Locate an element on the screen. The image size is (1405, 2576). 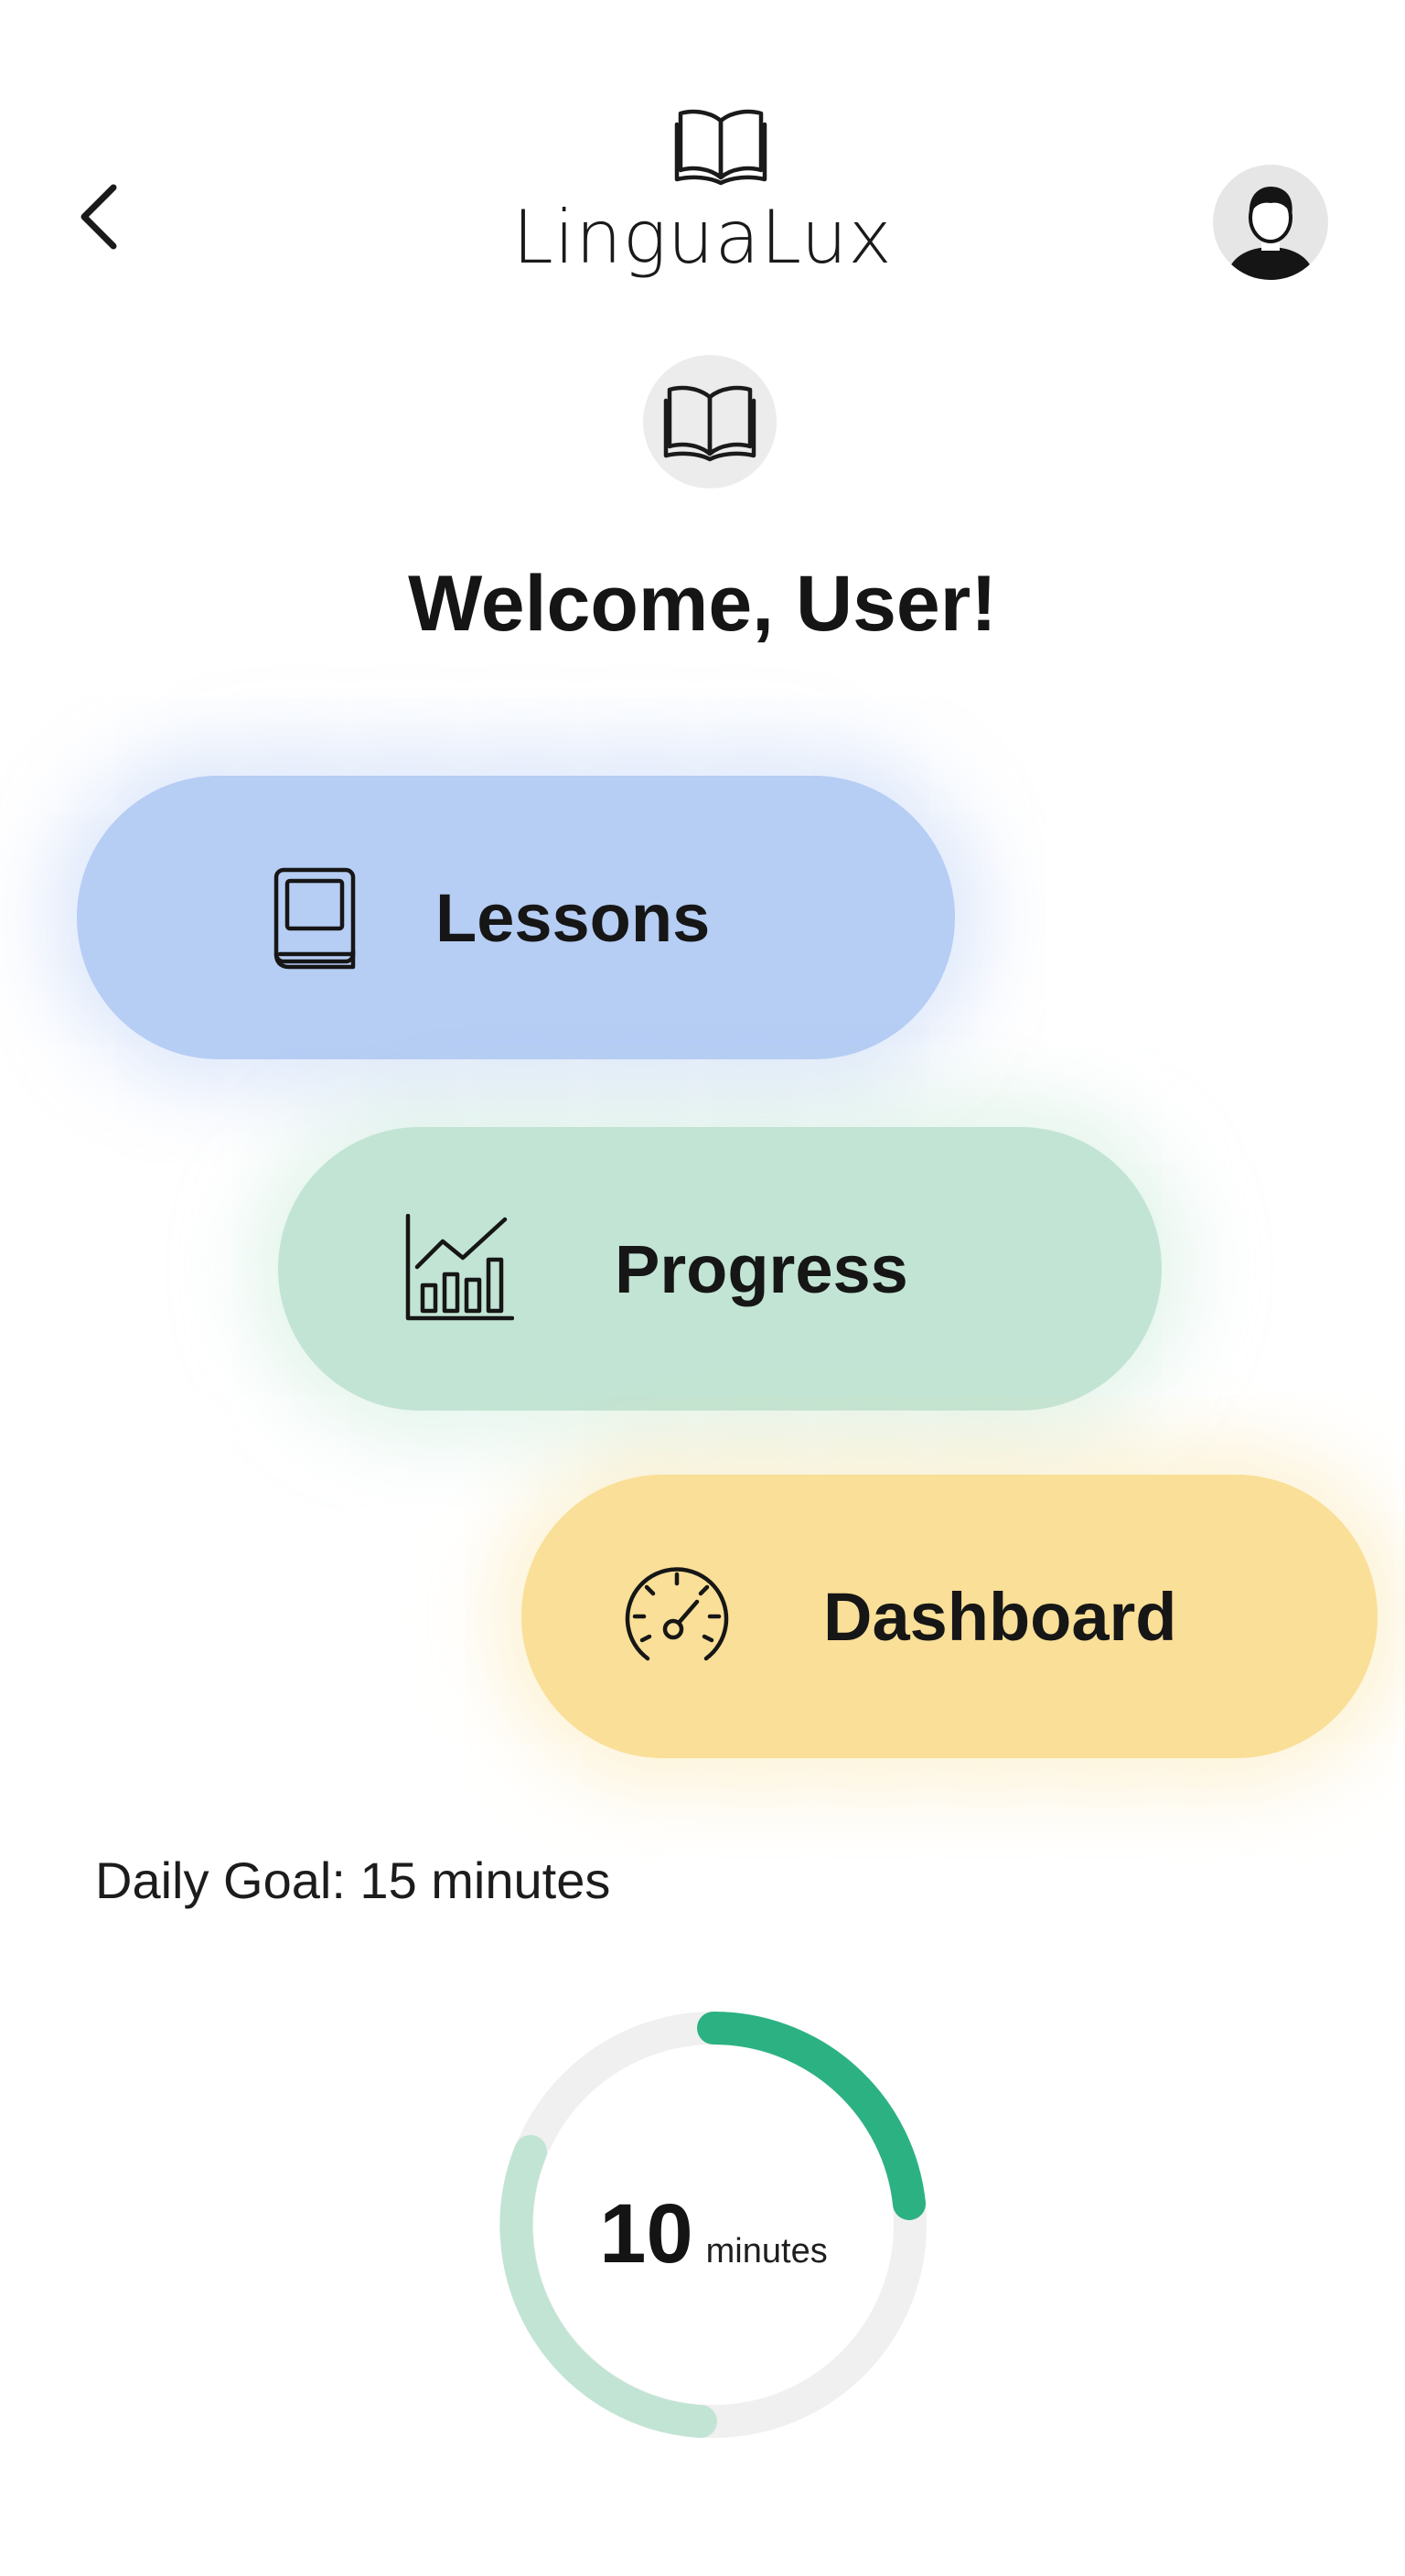
goal-ring-value: 10 minutes is located at coordinates (713, 2241).